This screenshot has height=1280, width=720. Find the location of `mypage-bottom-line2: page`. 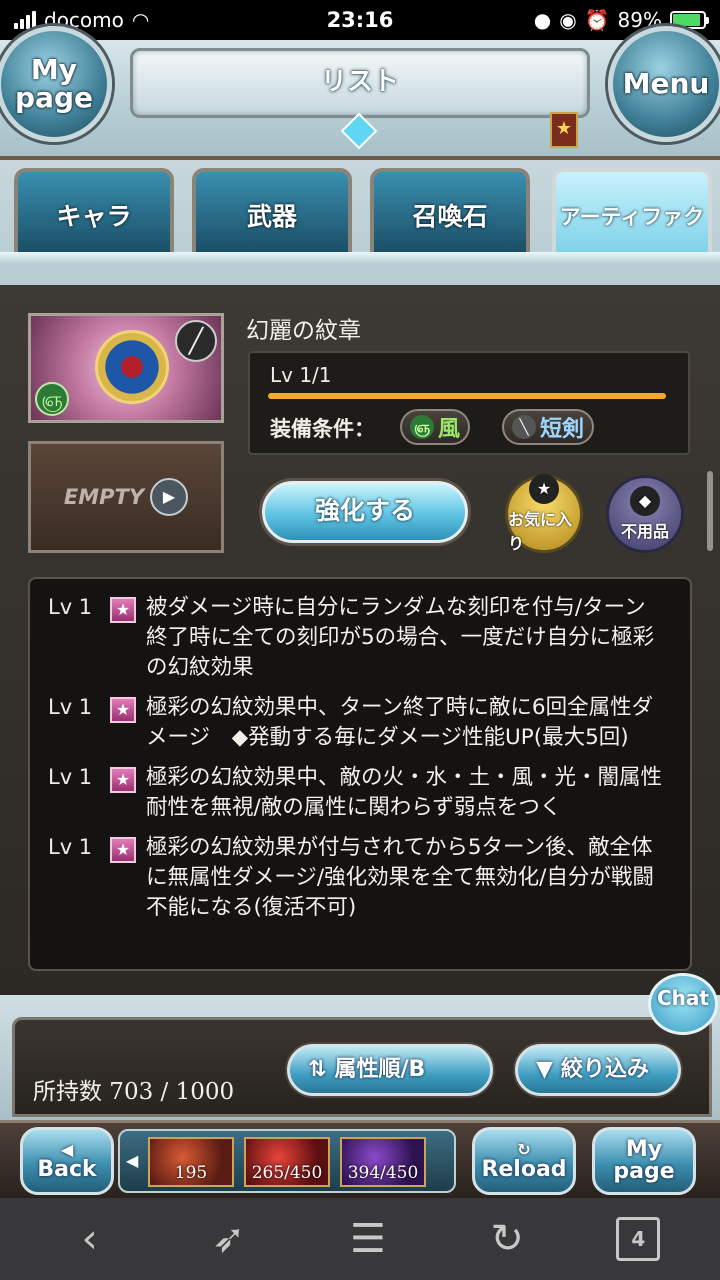

mypage-bottom-line2: page is located at coordinates (644, 1171).